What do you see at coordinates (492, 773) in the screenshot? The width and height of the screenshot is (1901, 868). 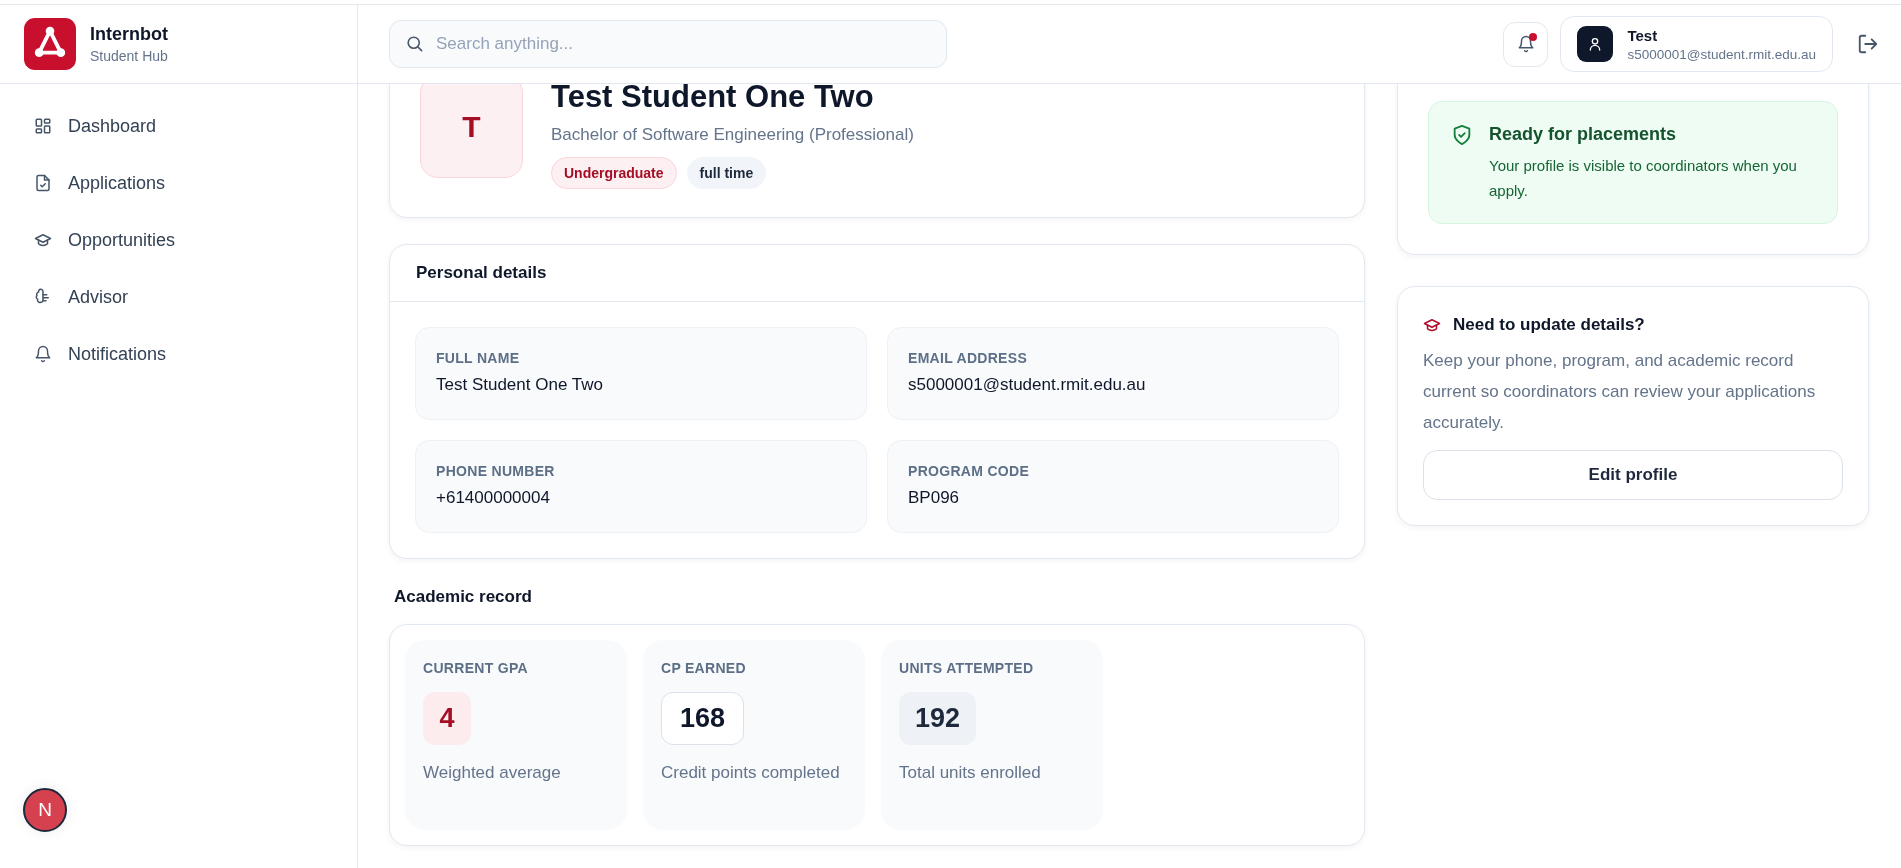 I see `stat-caption: Weighted average` at bounding box center [492, 773].